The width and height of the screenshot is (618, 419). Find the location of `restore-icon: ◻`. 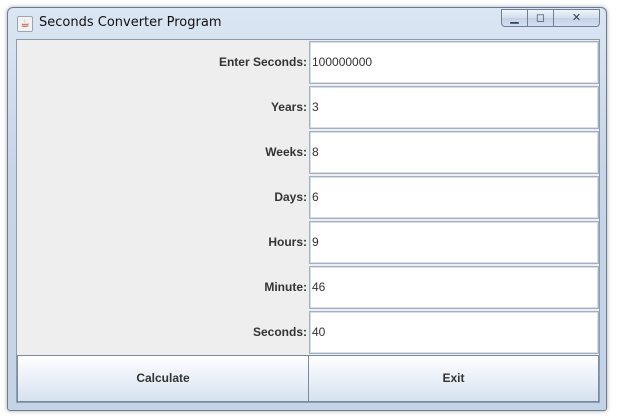

restore-icon: ◻ is located at coordinates (540, 17).